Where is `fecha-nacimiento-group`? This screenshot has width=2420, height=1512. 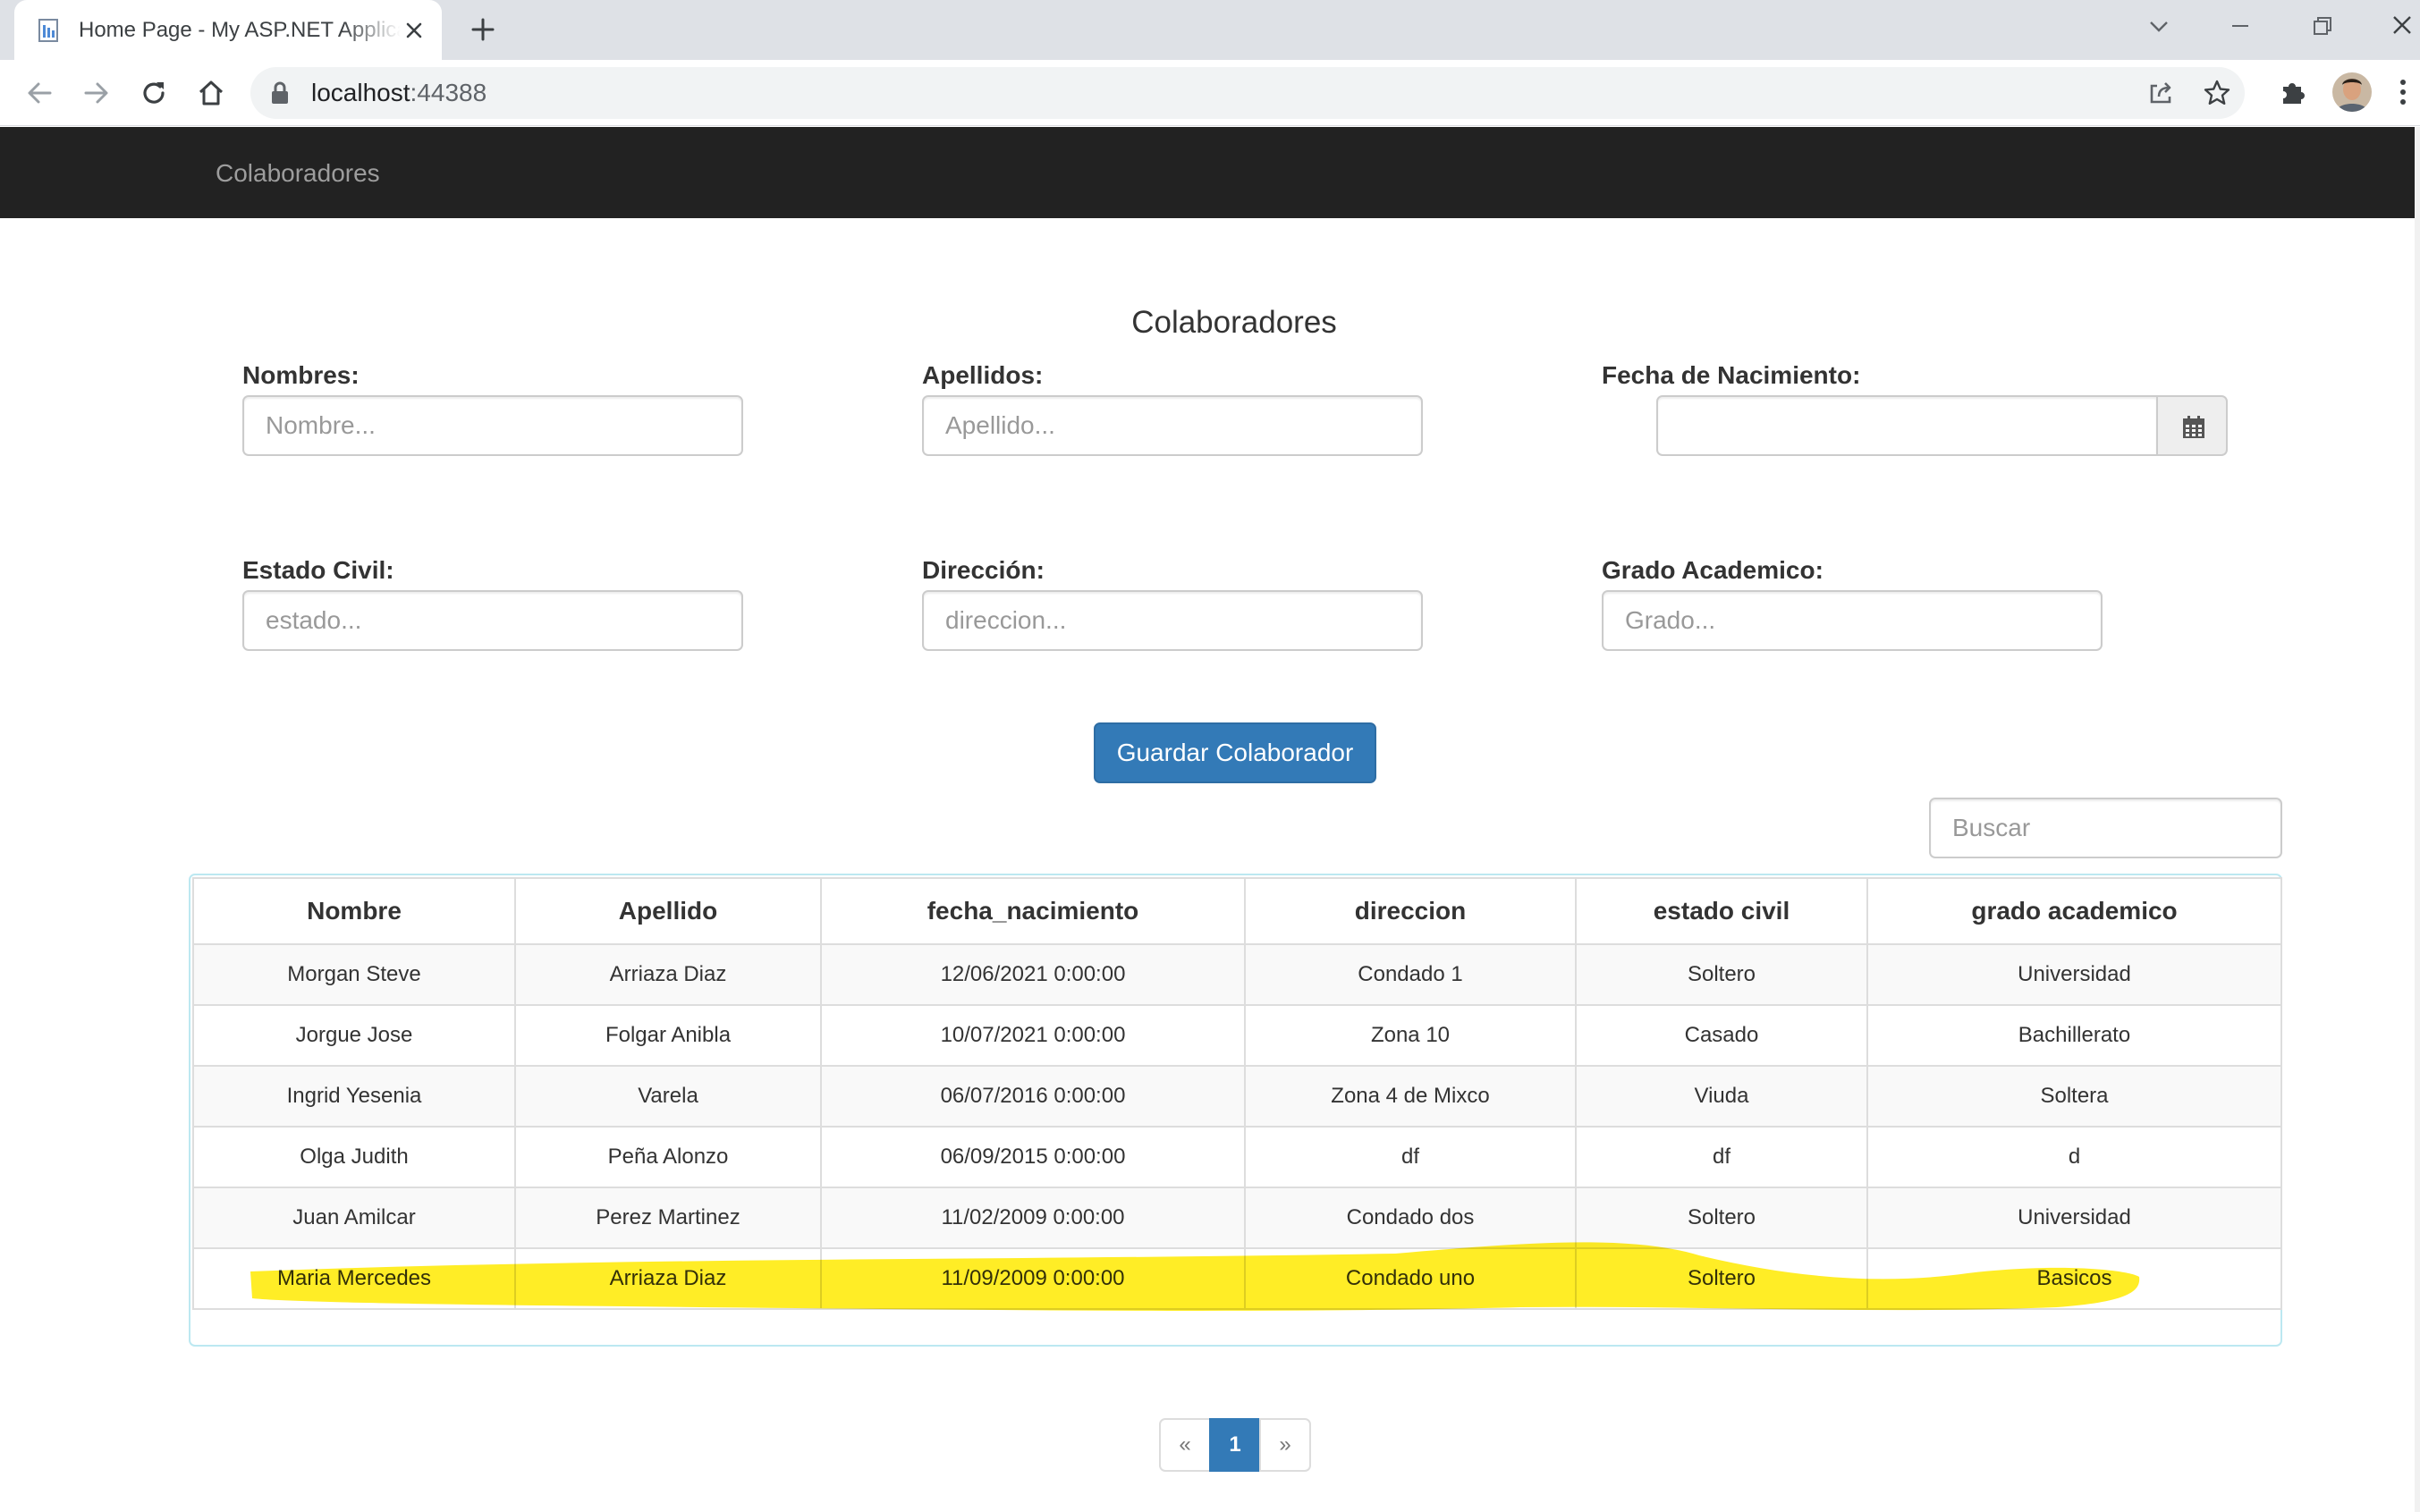 fecha-nacimiento-group is located at coordinates (1942, 425).